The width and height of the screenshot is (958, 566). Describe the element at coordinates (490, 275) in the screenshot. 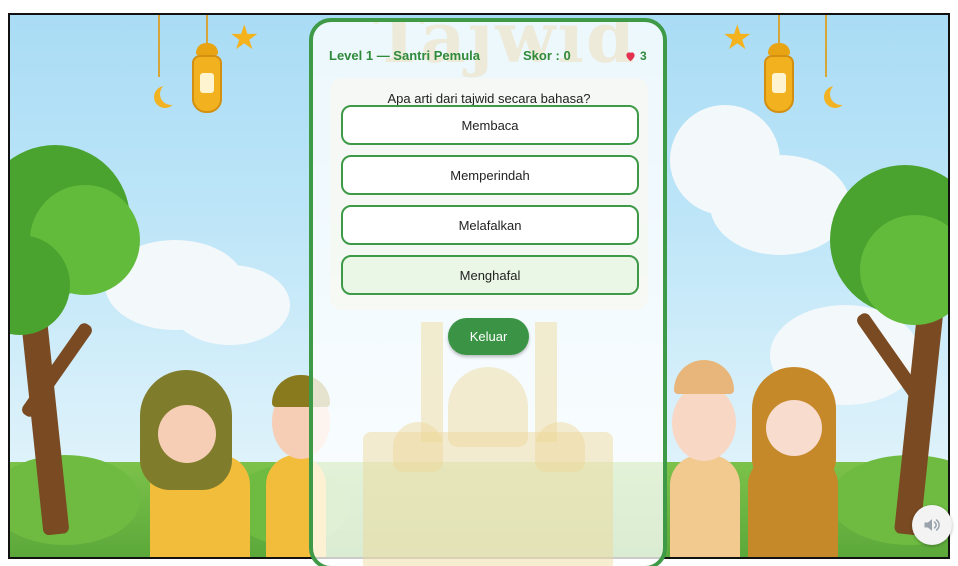

I see `answer-option-menghafal: Menghafal` at that location.